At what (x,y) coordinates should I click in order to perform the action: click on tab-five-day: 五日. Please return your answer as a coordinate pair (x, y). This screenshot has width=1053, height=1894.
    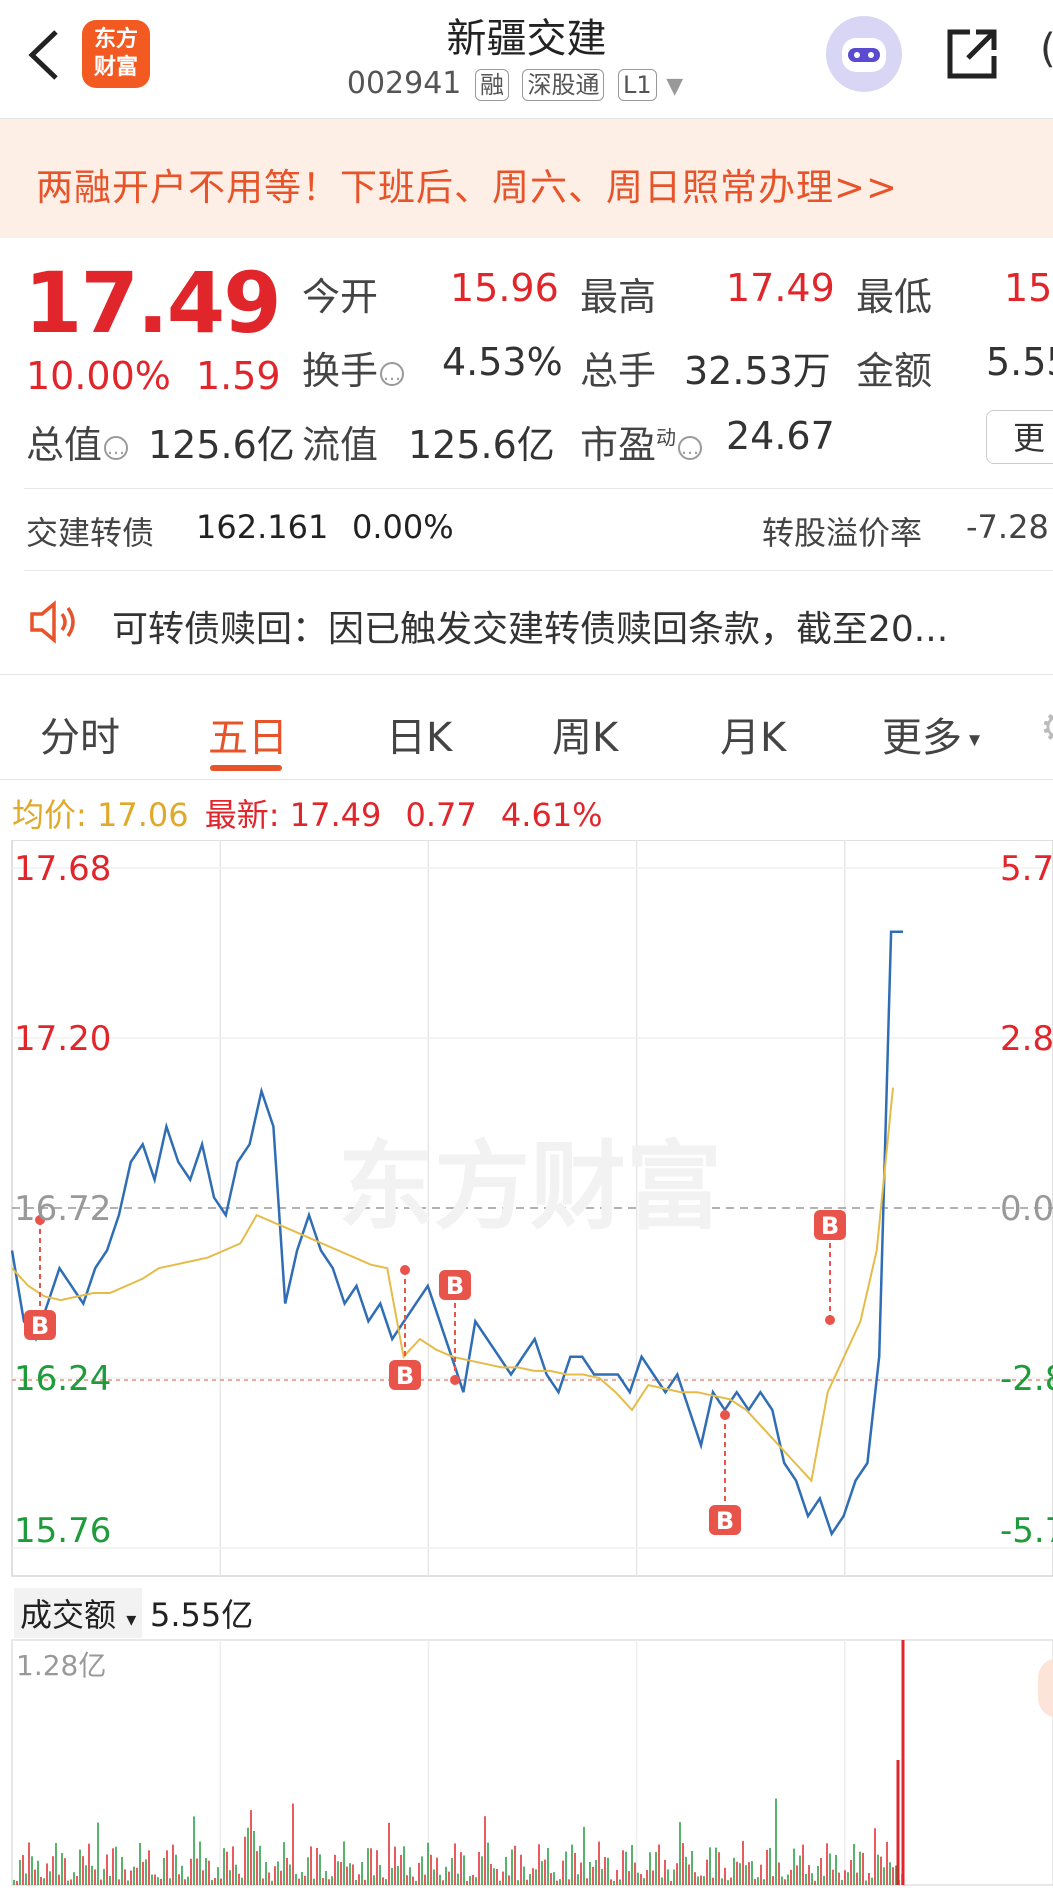
    Looking at the image, I should click on (248, 734).